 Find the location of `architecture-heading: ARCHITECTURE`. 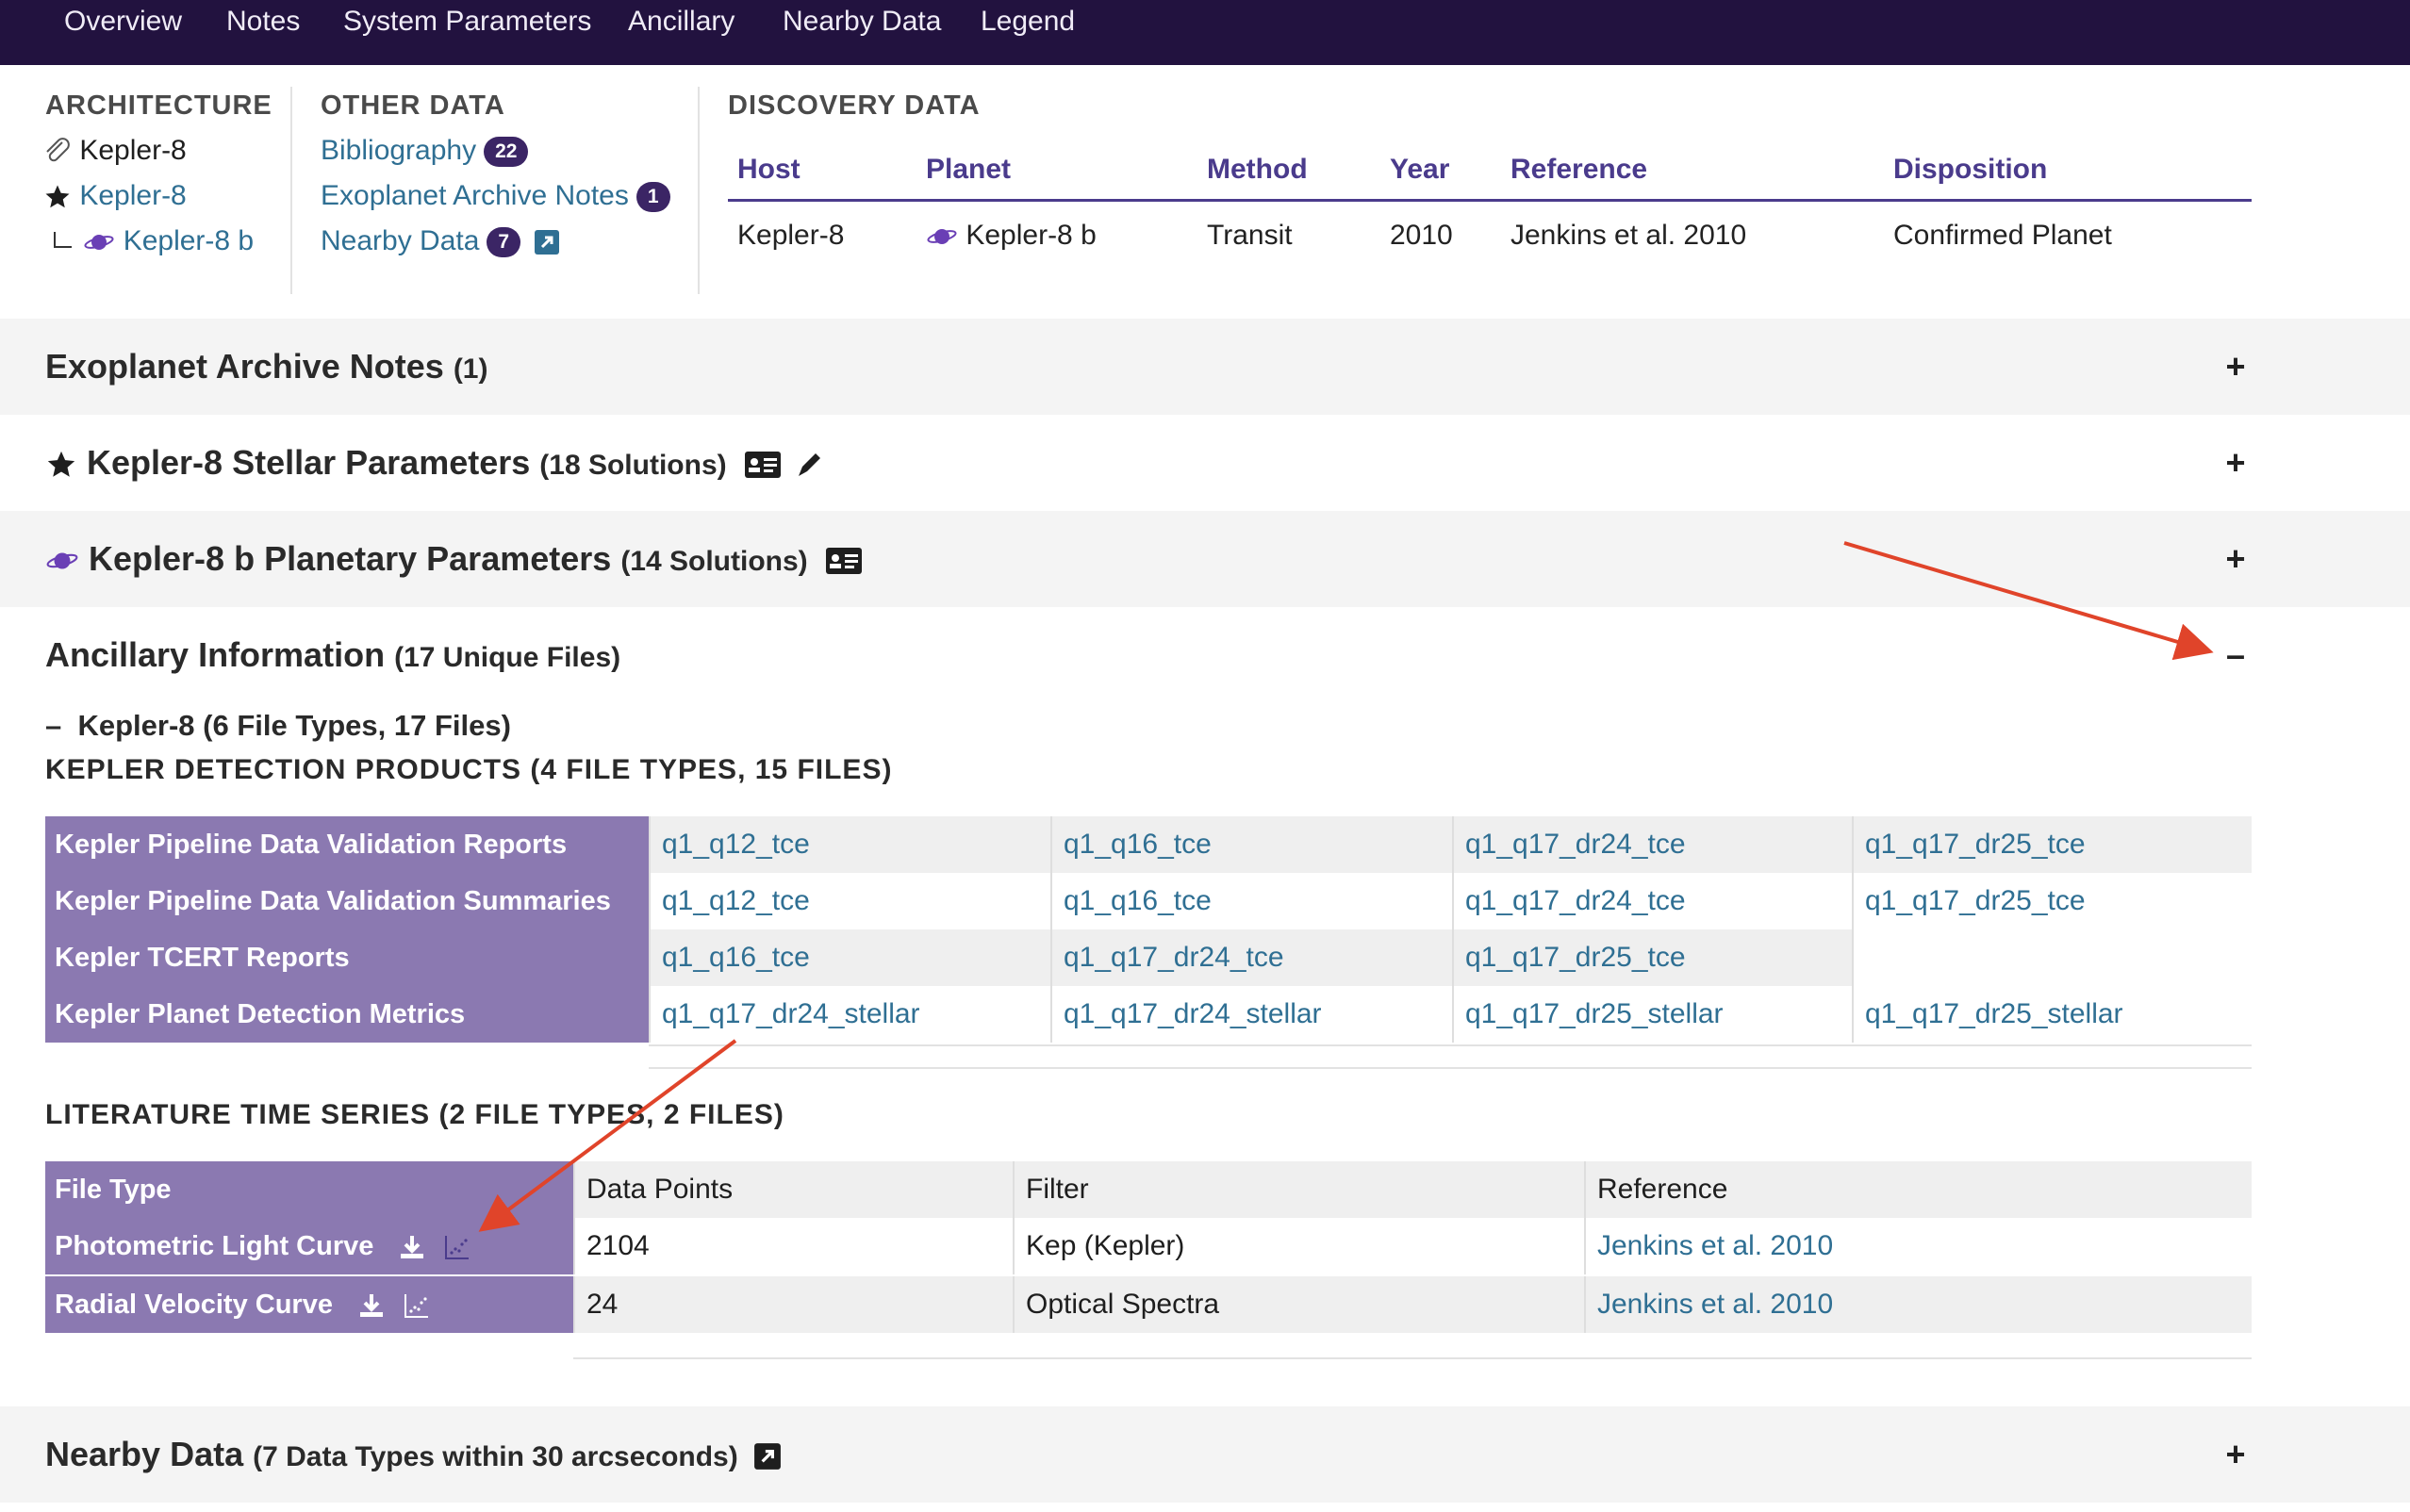

architecture-heading: ARCHITECTURE is located at coordinates (158, 106).